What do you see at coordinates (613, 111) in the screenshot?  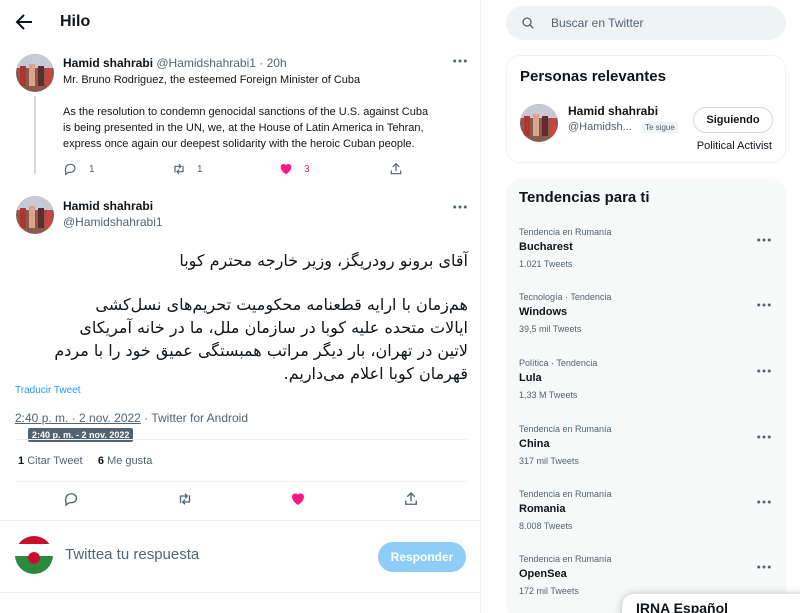 I see `person-name: Hamid shahrabi` at bounding box center [613, 111].